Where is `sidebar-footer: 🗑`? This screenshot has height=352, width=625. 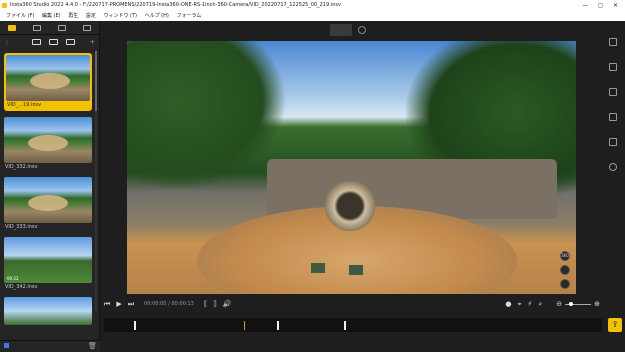 sidebar-footer: 🗑 is located at coordinates (50, 346).